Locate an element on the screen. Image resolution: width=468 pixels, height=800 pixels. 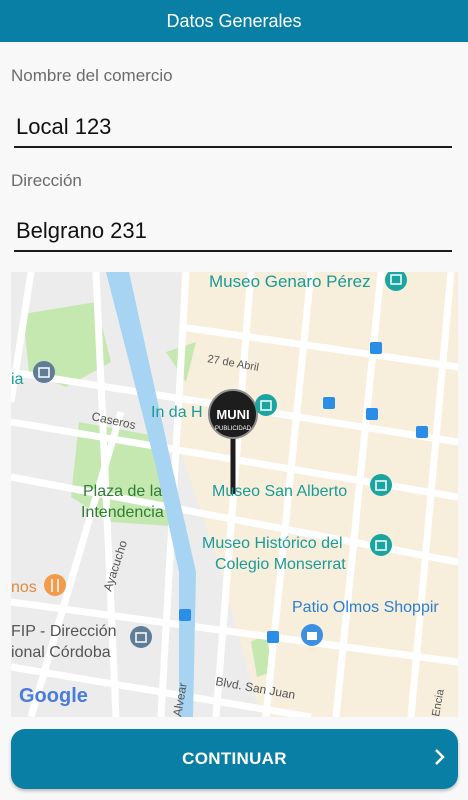
address-label: Dirección is located at coordinates (46, 180).